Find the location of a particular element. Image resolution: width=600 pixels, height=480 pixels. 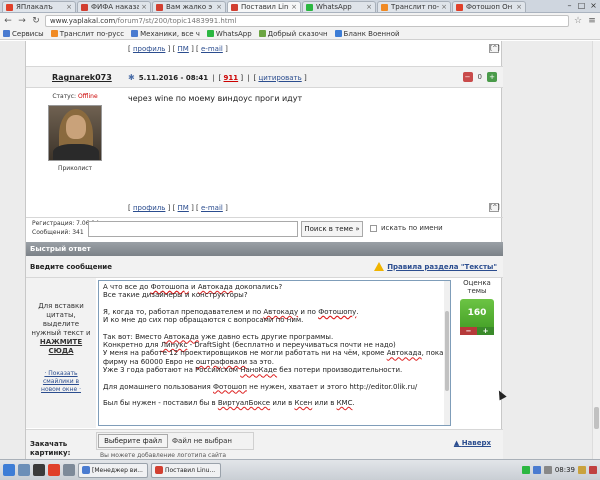

scrollbar-thumb is located at coordinates (596, 418).